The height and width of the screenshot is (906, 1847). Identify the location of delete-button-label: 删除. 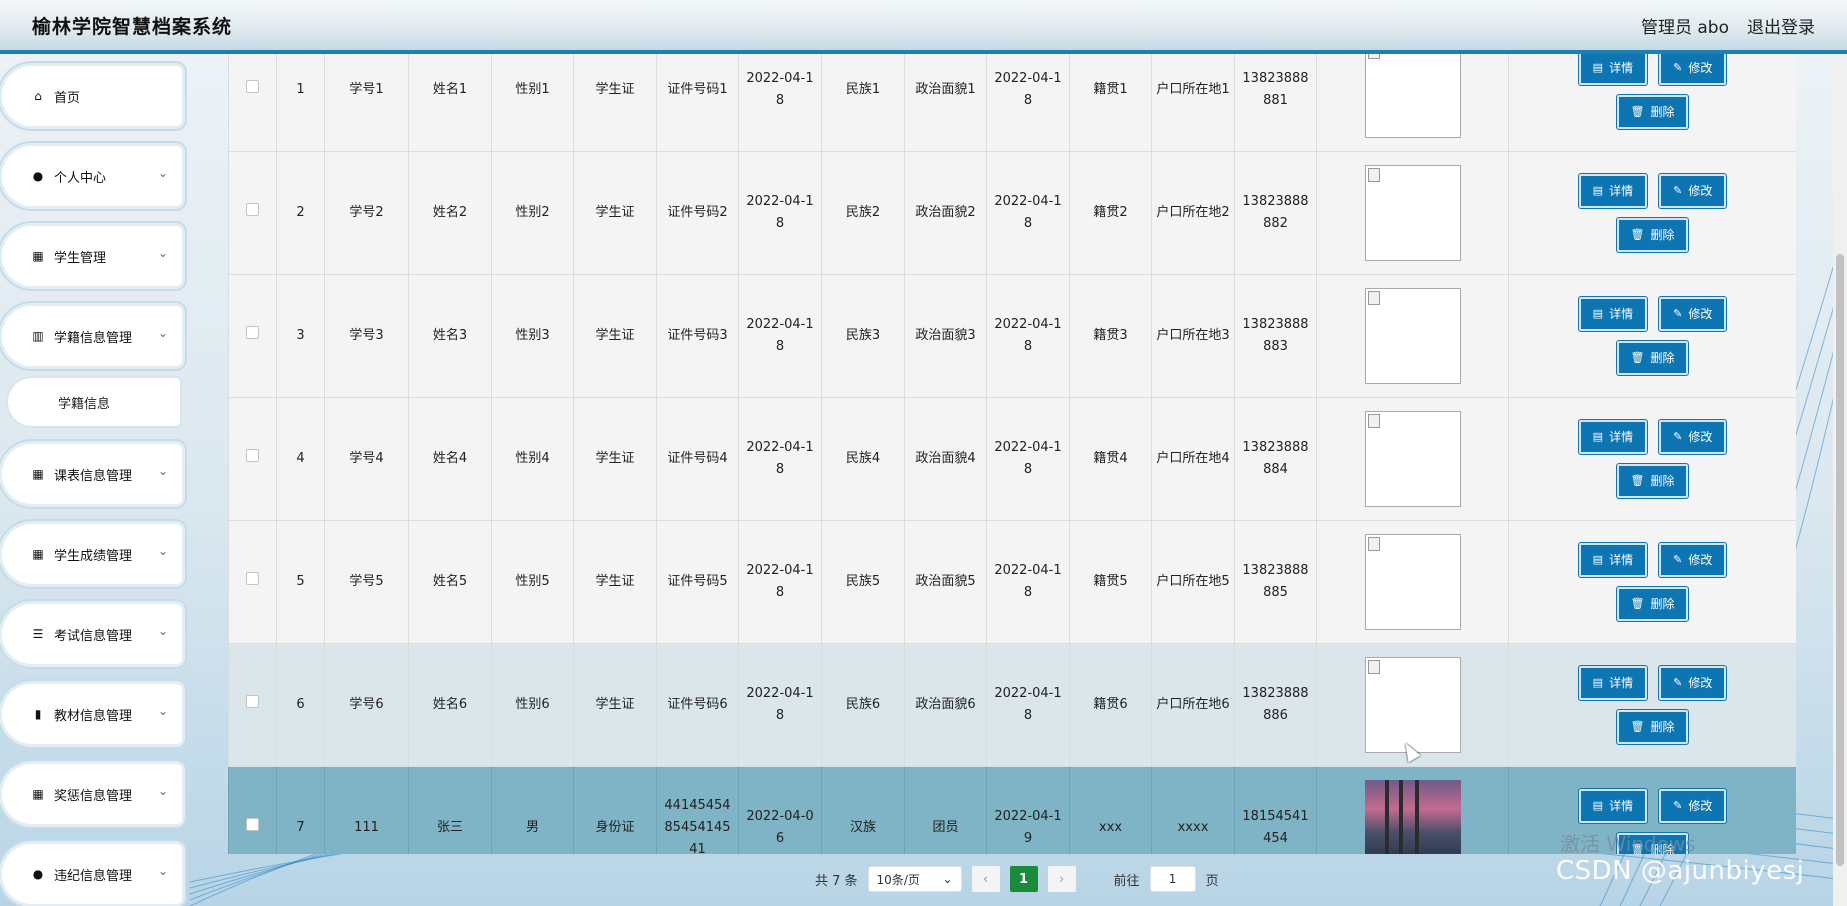
(1662, 604).